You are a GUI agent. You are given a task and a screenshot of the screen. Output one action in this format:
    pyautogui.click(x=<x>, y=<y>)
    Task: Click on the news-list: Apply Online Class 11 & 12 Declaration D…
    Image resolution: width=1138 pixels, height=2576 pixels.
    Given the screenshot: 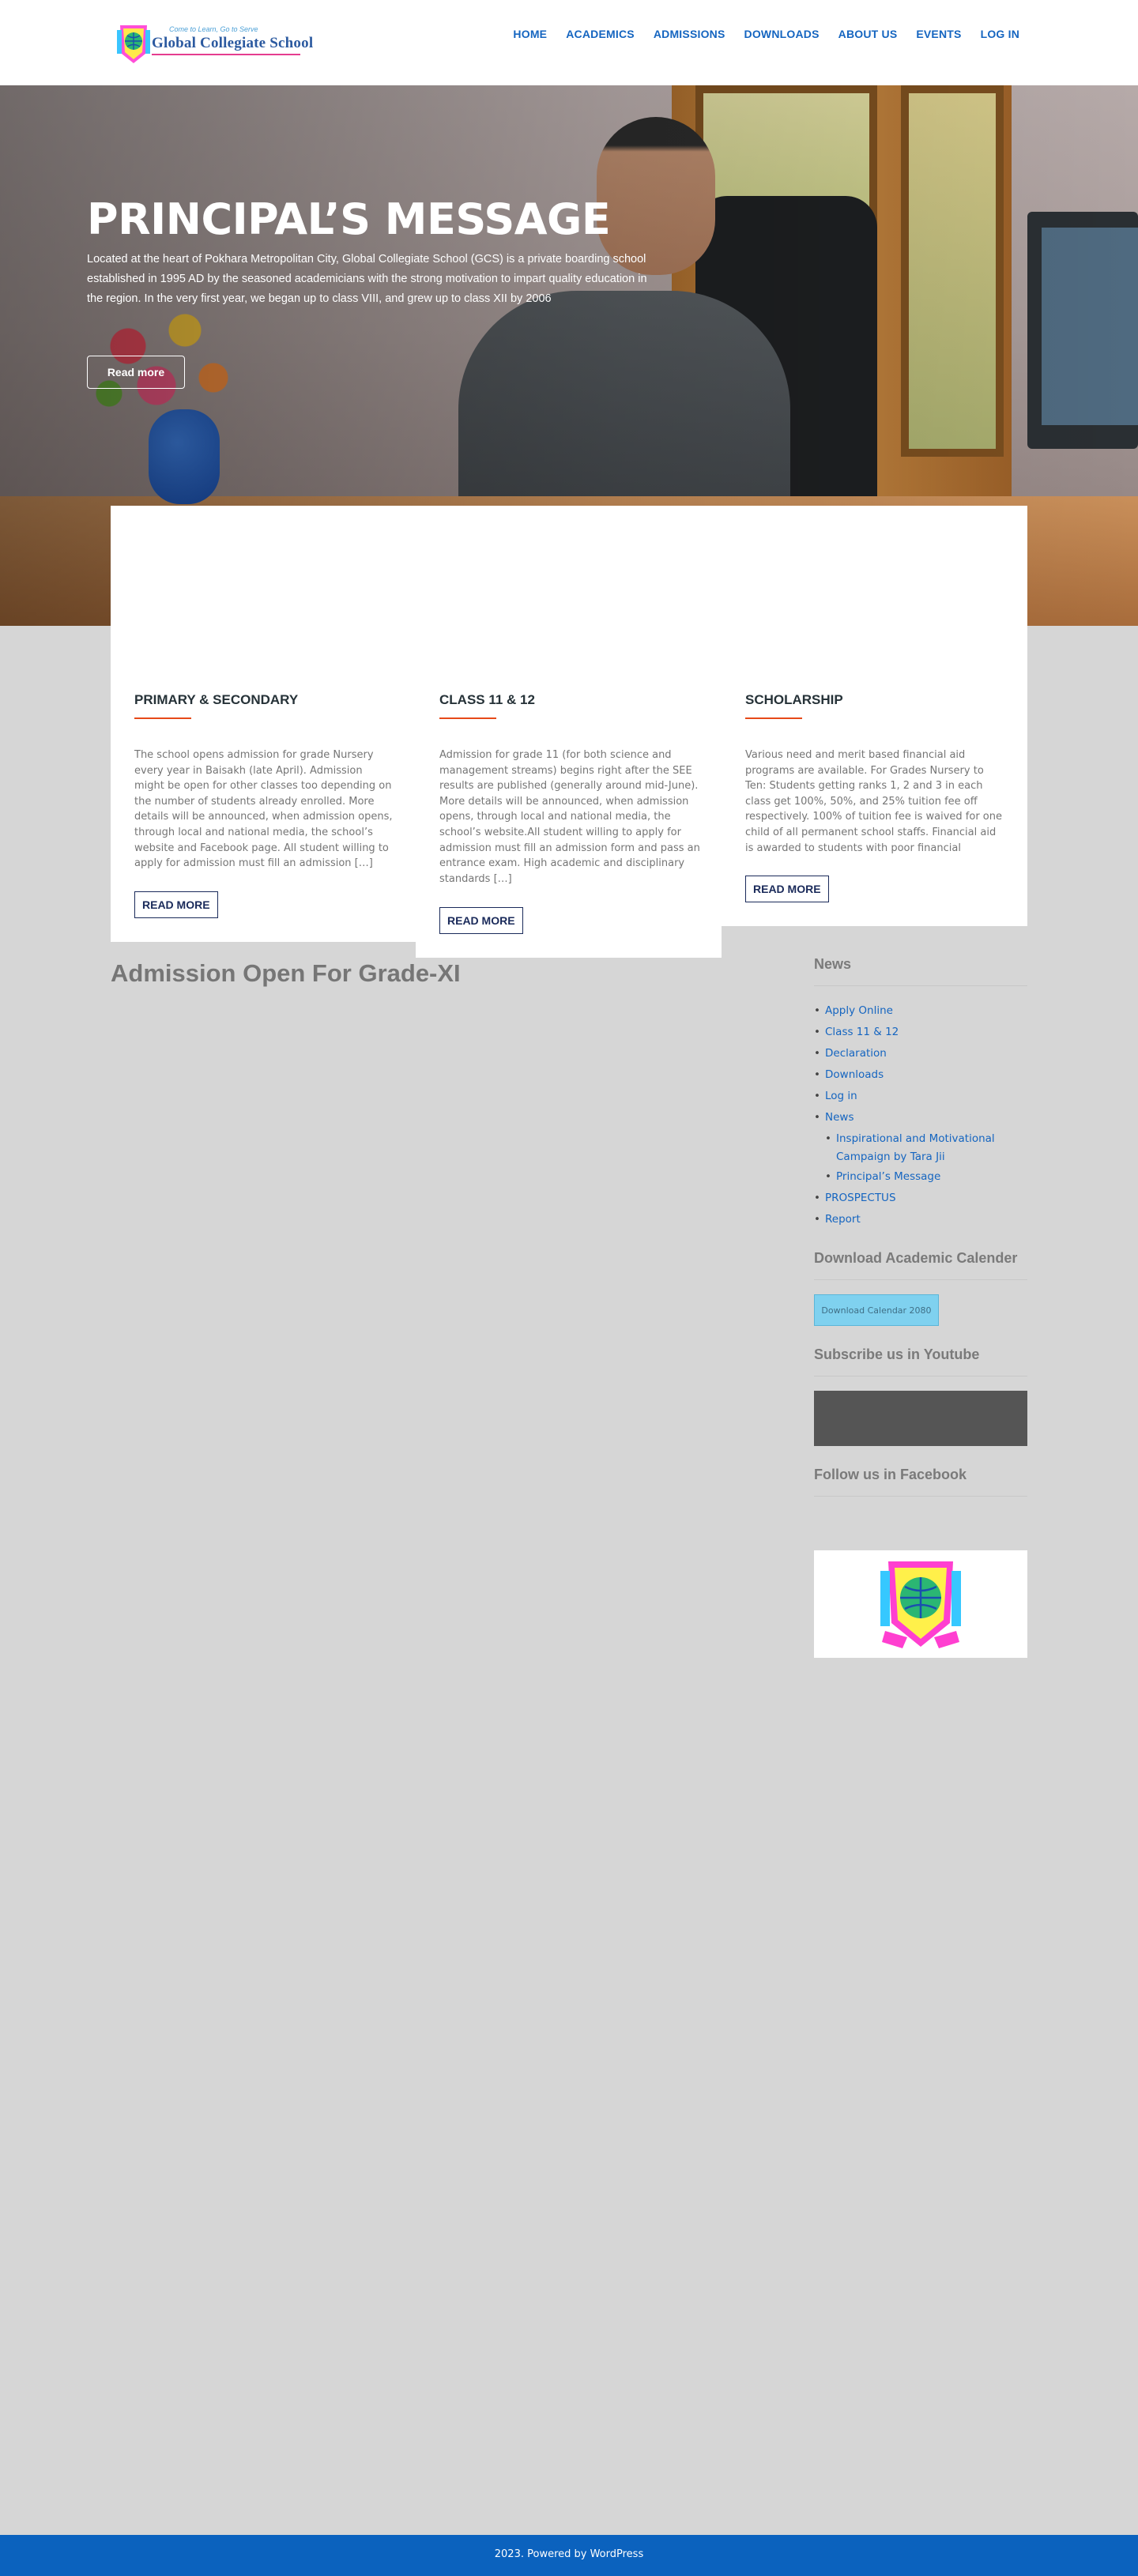 What is the action you would take?
    pyautogui.click(x=920, y=1115)
    